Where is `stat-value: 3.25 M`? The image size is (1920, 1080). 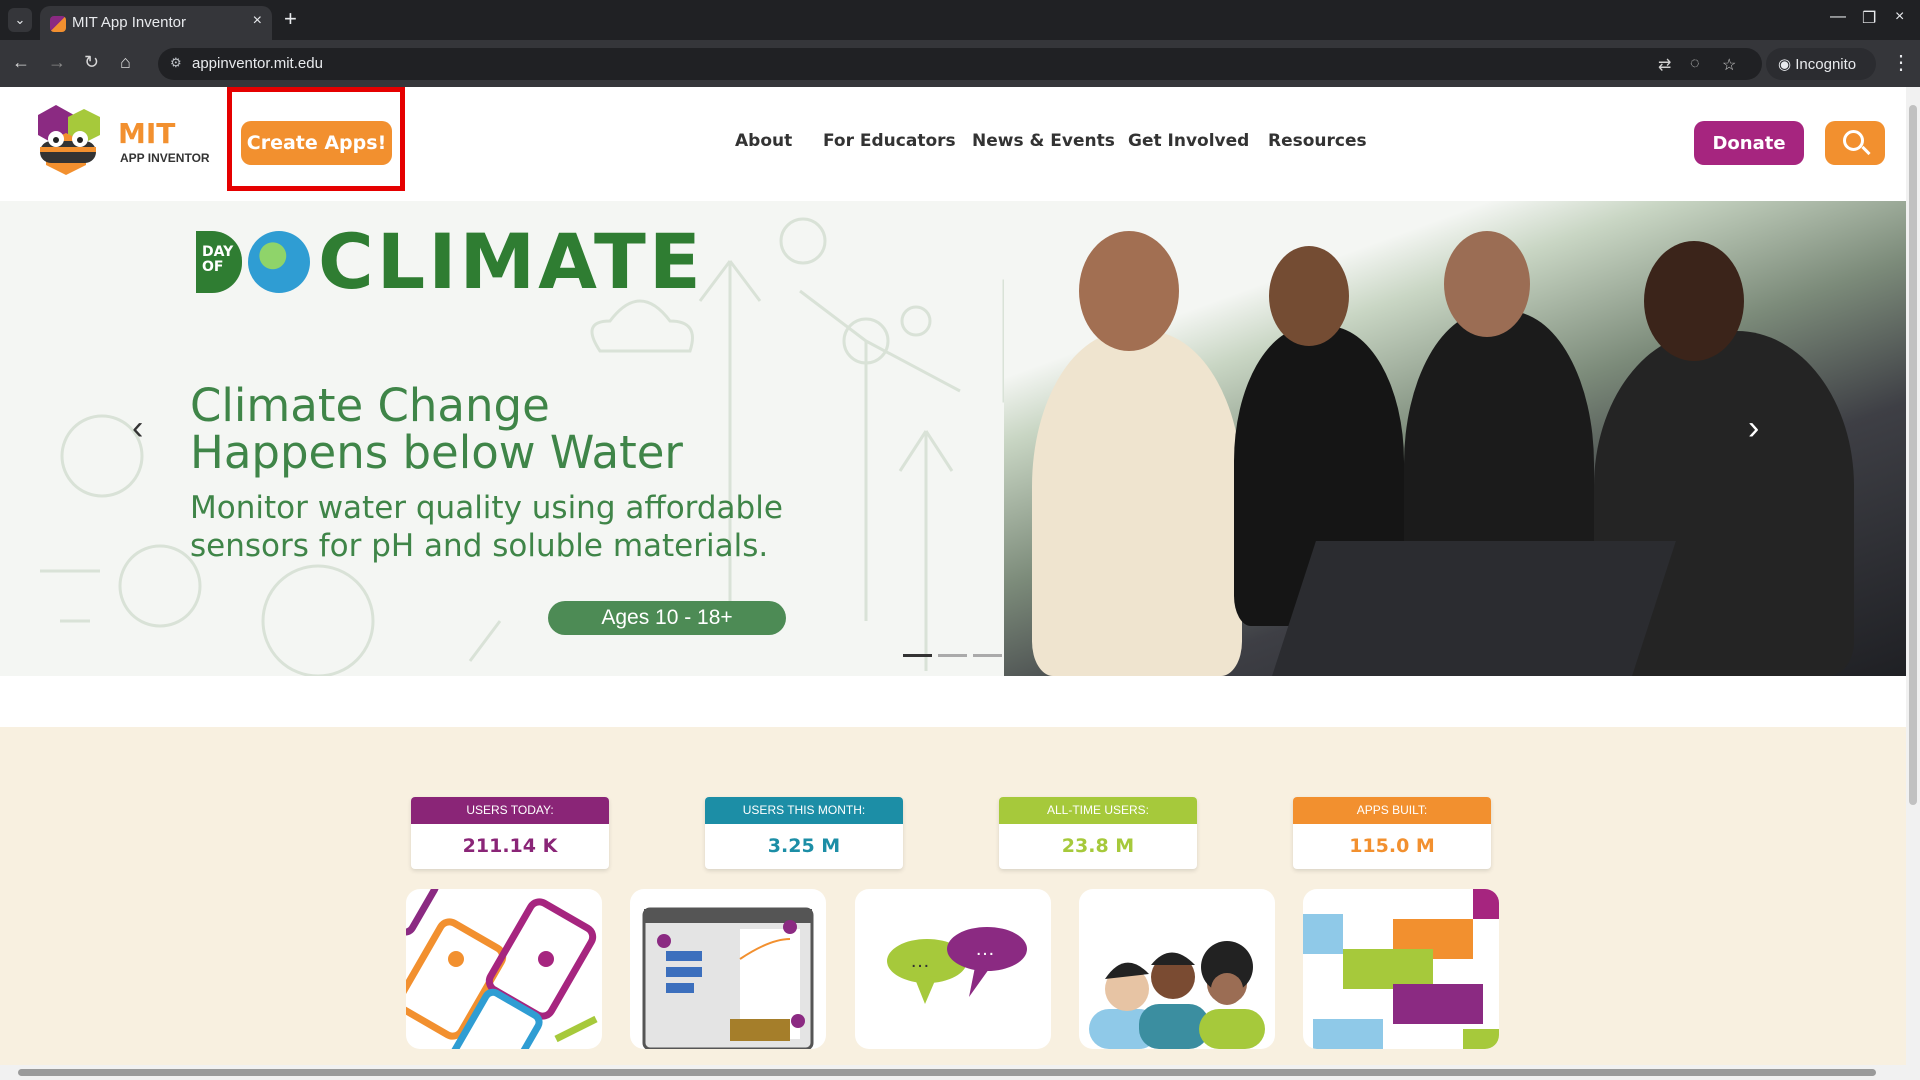
stat-value: 3.25 M is located at coordinates (804, 846).